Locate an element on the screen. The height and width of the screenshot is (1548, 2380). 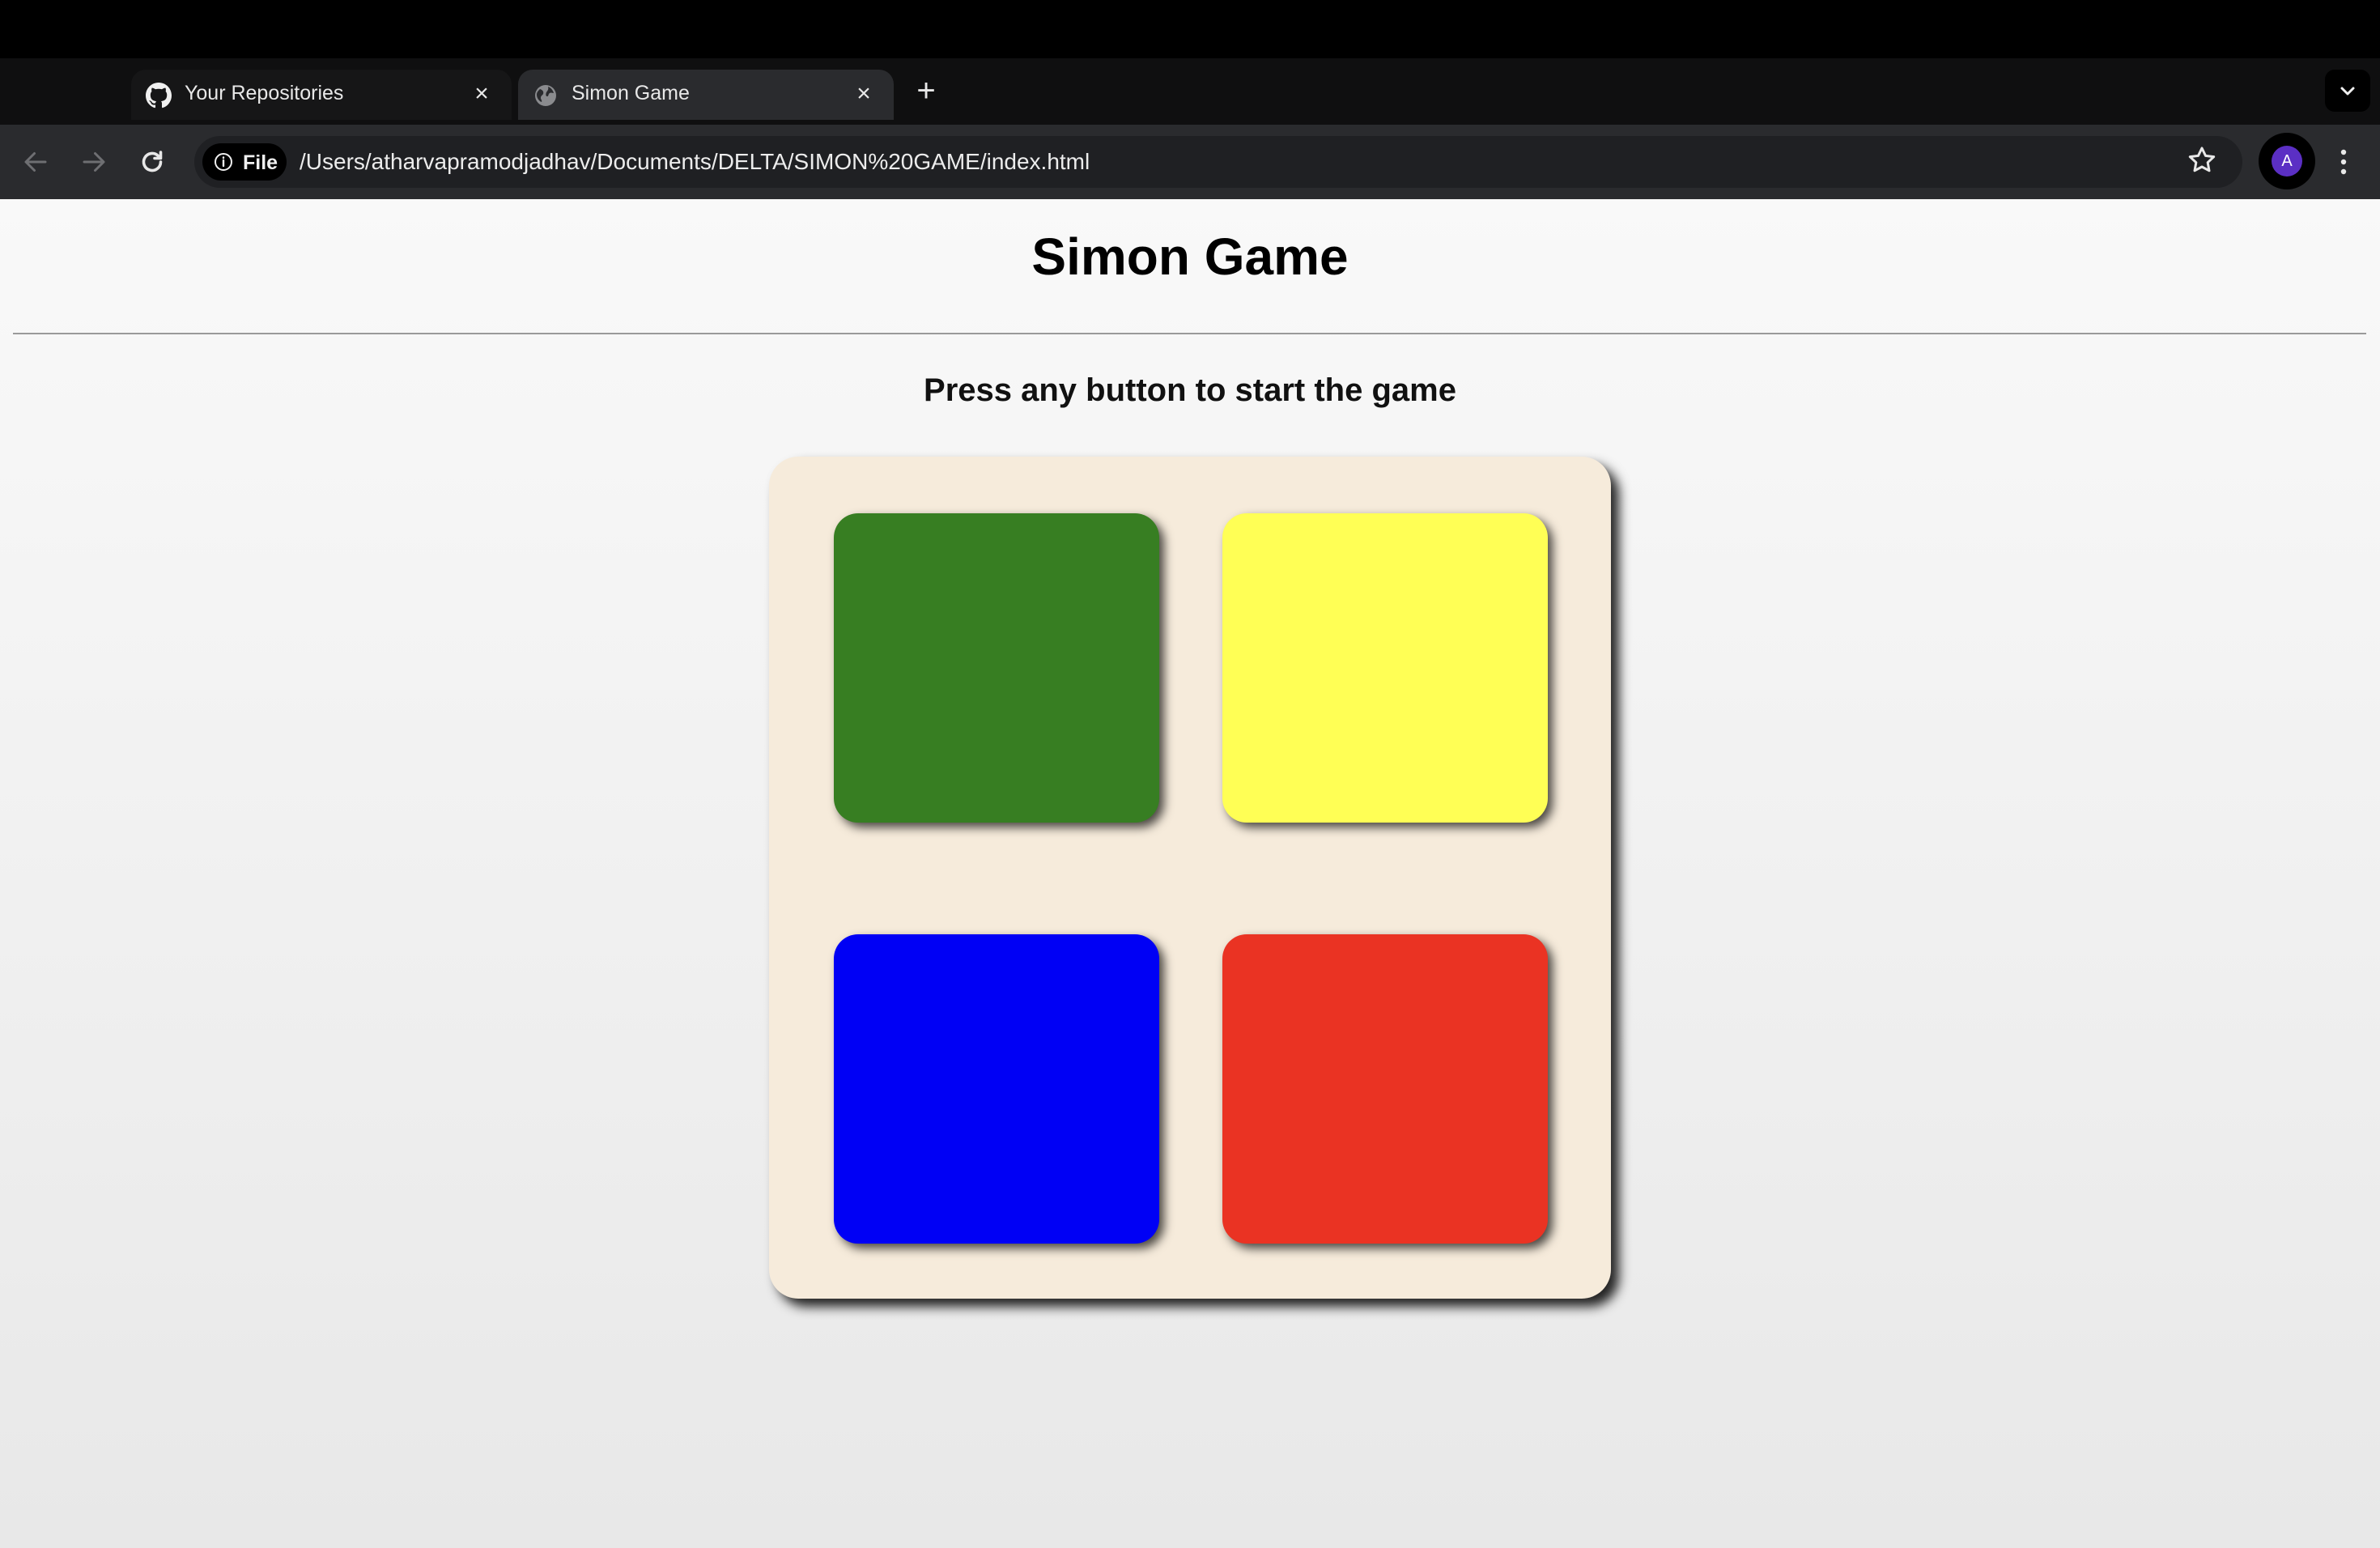
reload-icon is located at coordinates (153, 161).